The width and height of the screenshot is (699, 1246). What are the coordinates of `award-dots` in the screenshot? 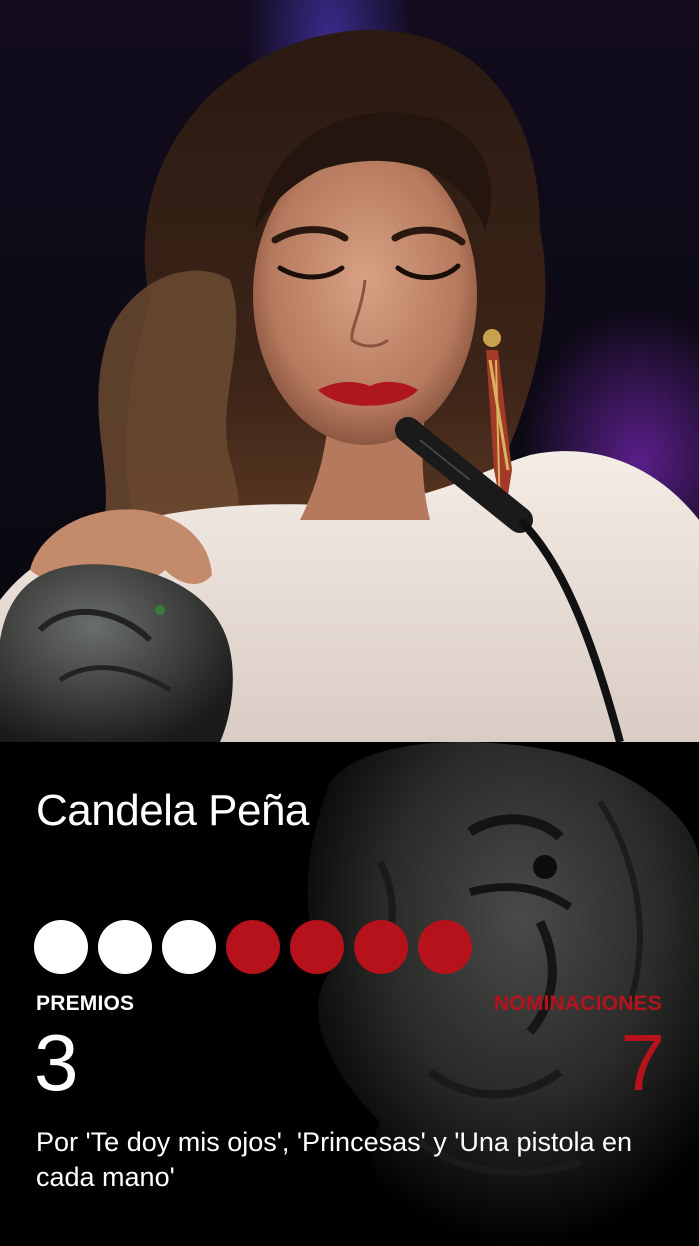 It's located at (253, 947).